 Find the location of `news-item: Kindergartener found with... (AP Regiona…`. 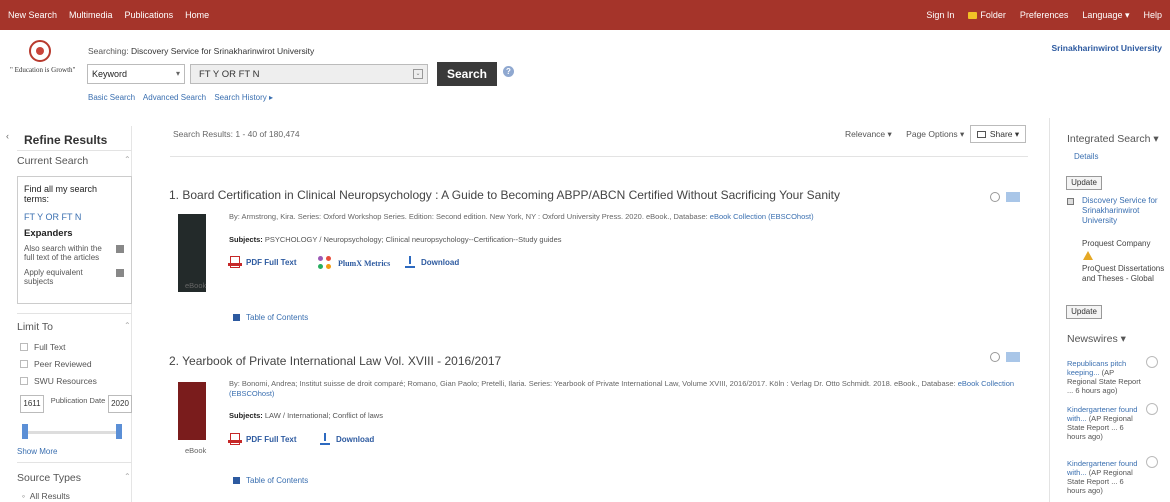

news-item: Kindergartener found with... (AP Regiona… is located at coordinates (1102, 423).